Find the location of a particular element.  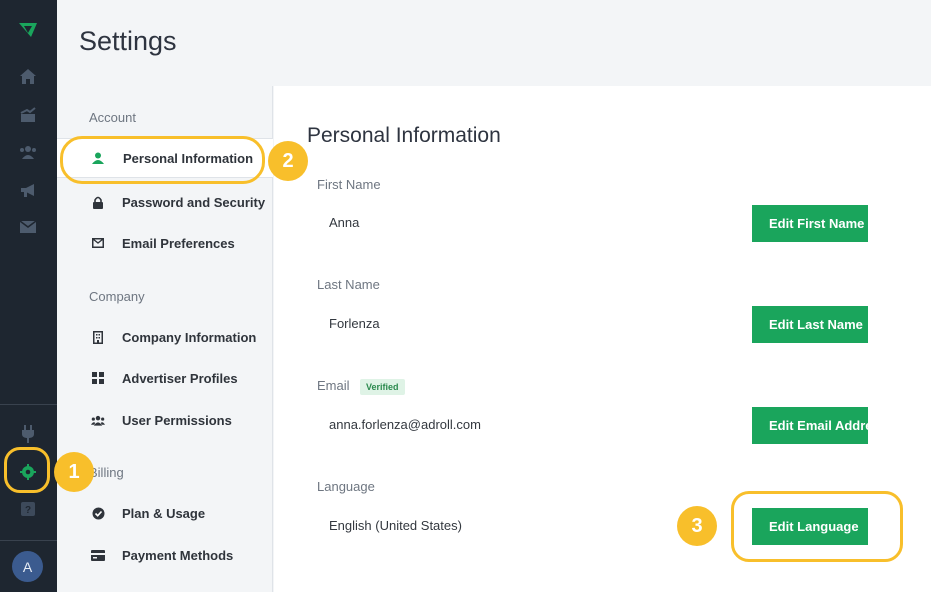

section-heading-billing: Billing is located at coordinates (106, 472).